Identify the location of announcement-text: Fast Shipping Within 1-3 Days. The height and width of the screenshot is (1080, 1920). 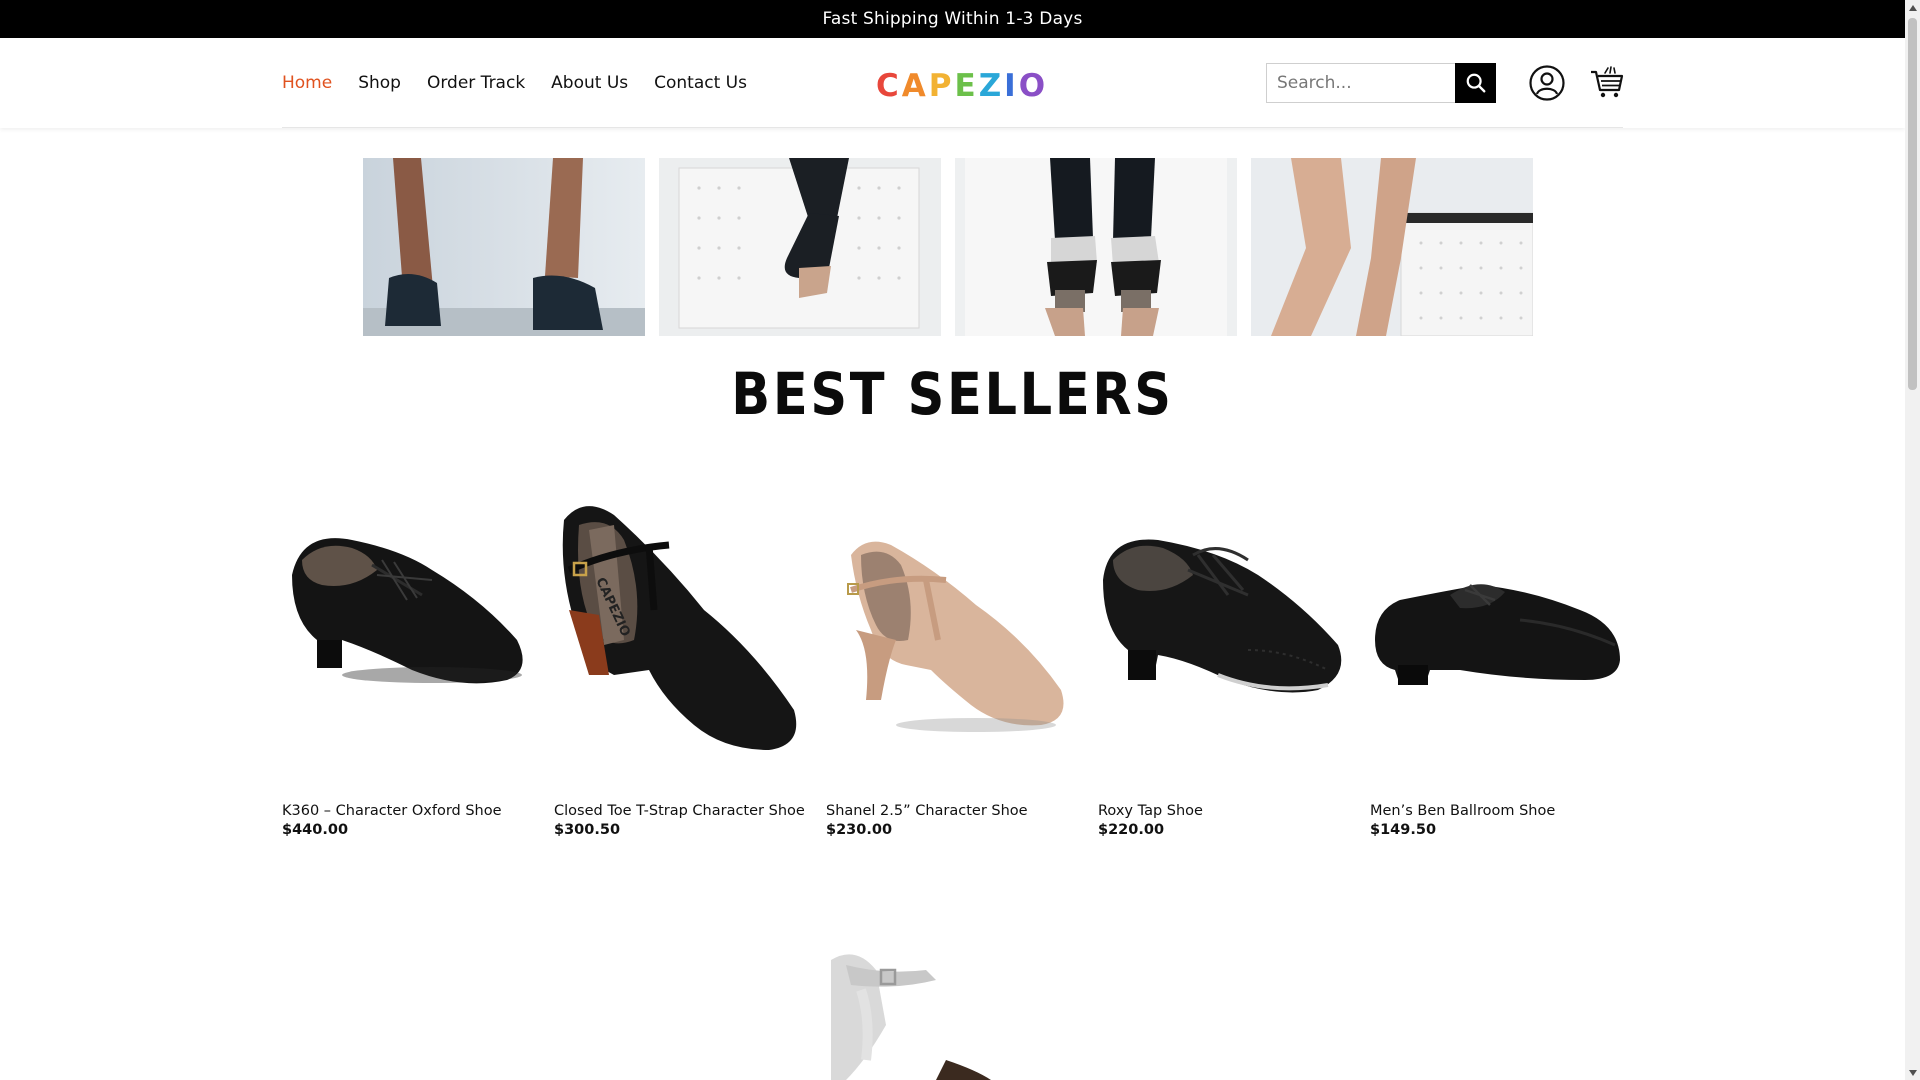
(952, 19).